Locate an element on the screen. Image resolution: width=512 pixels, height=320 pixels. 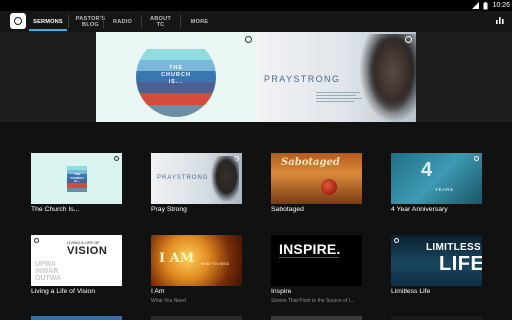
hero-card-pray-strong: PRAYSTRONG is located at coordinates (336, 77).